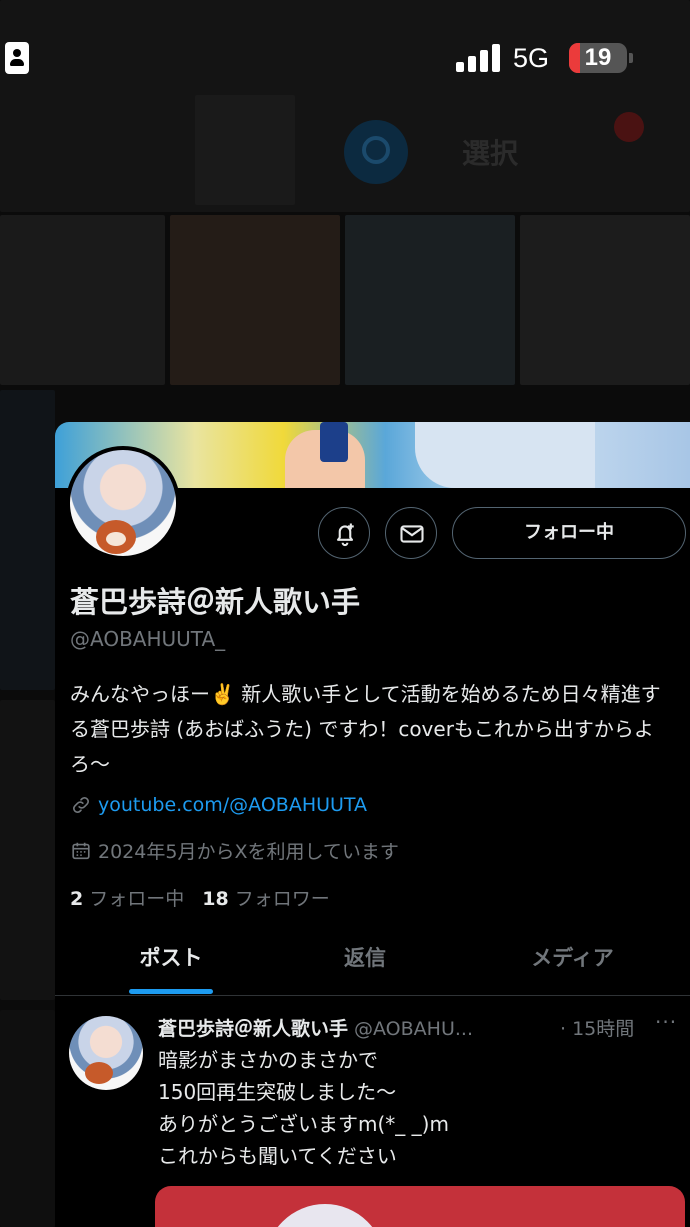  Describe the element at coordinates (81, 805) in the screenshot. I see `link-icon` at that location.